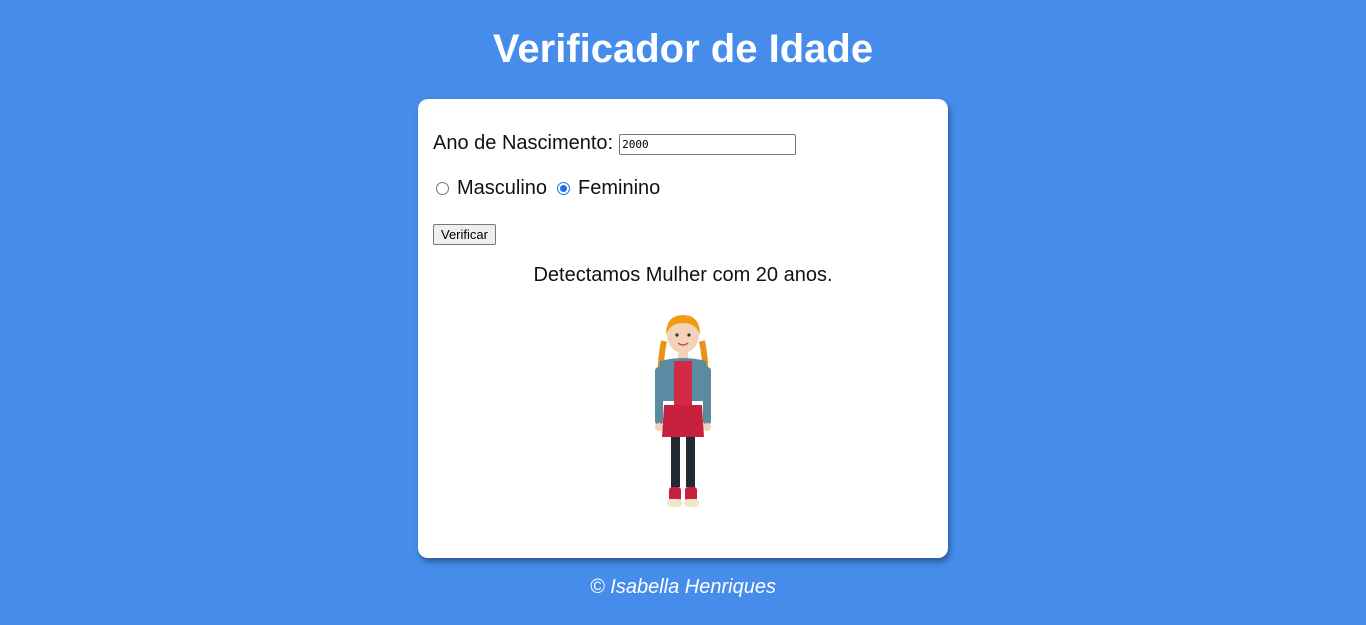 The height and width of the screenshot is (625, 1366). What do you see at coordinates (683, 587) in the screenshot?
I see `footer-credit: © Isabella Henriques` at bounding box center [683, 587].